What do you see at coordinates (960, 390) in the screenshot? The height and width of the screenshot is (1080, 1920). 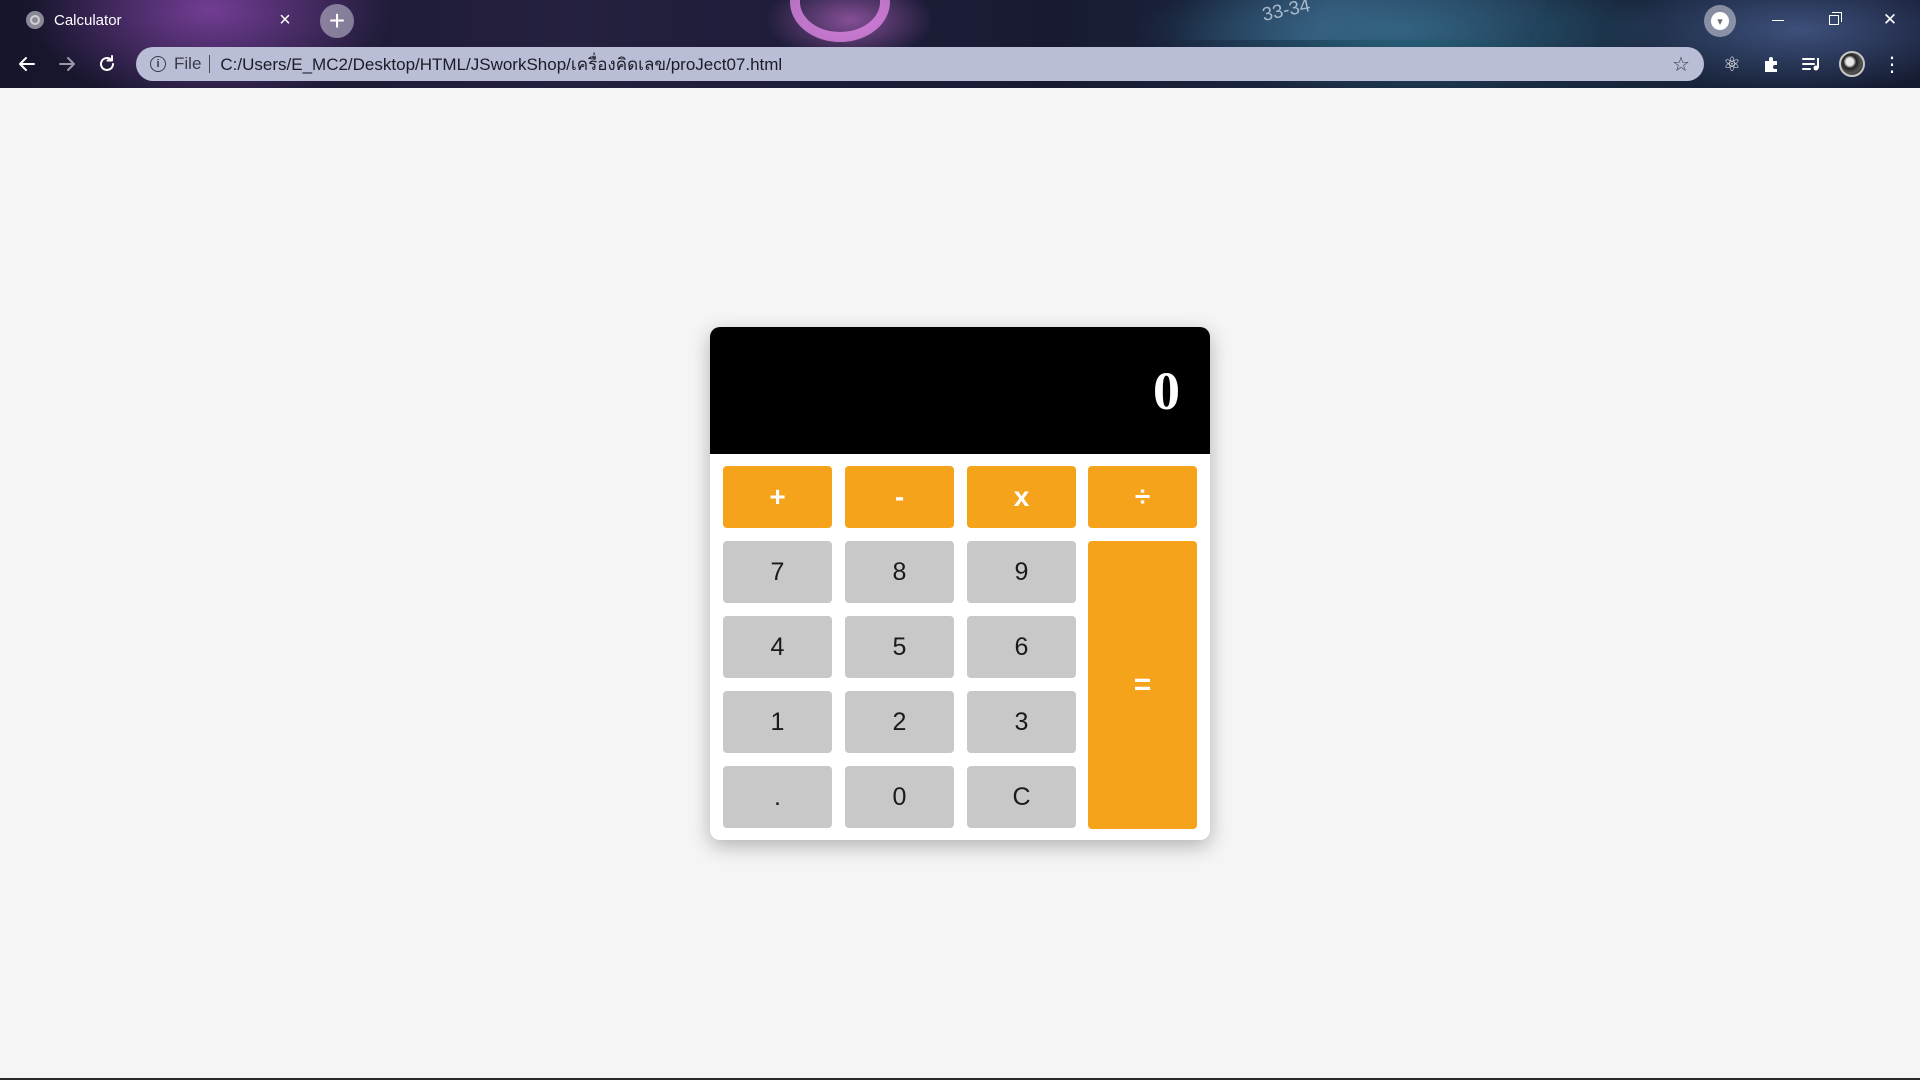 I see `calculator-display: 0` at bounding box center [960, 390].